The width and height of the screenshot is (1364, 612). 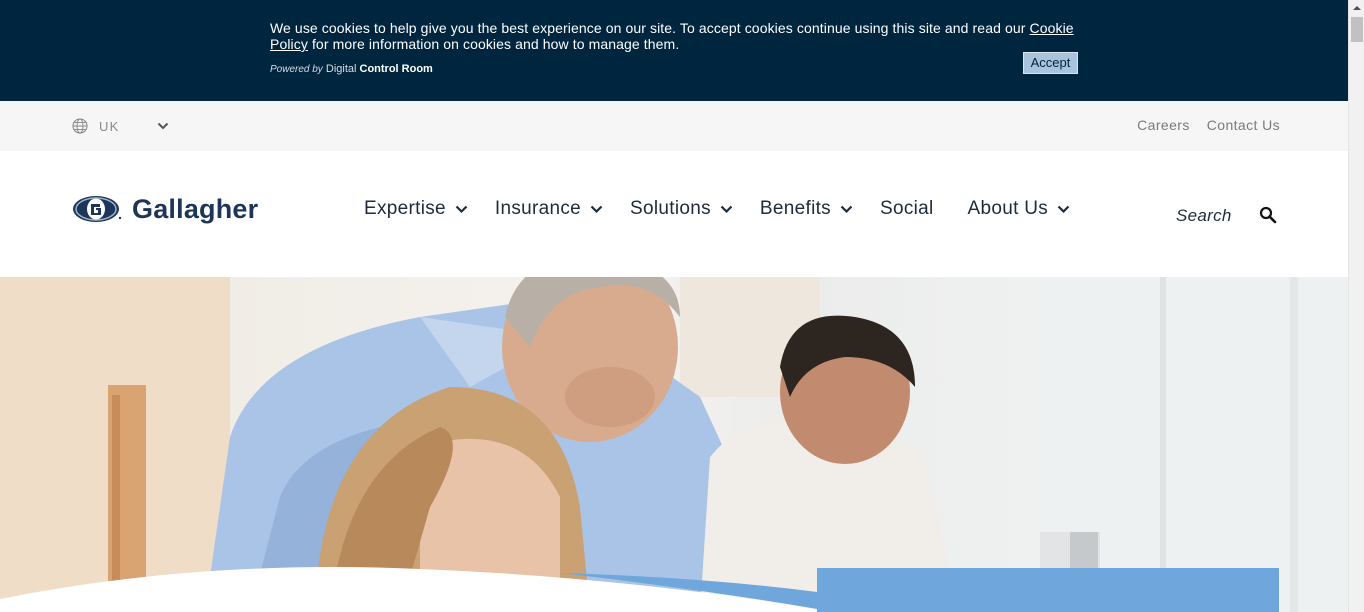 What do you see at coordinates (109, 126) in the screenshot?
I see `region-label: UK` at bounding box center [109, 126].